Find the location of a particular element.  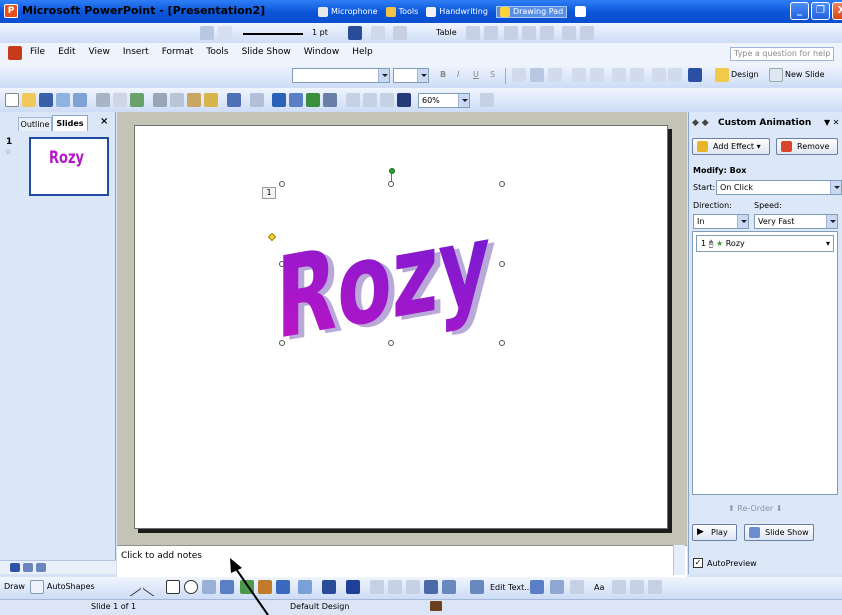

decrease-font-icon is located at coordinates (637, 75).